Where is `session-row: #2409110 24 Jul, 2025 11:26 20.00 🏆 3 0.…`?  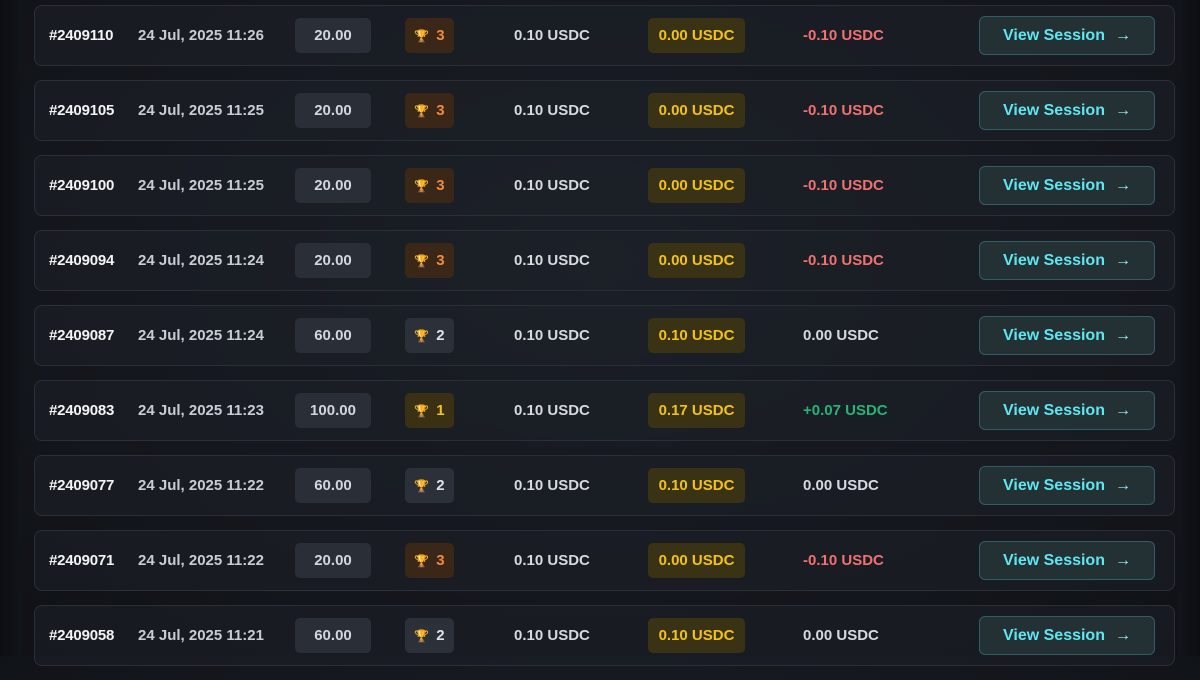 session-row: #2409110 24 Jul, 2025 11:26 20.00 🏆 3 0.… is located at coordinates (604, 35).